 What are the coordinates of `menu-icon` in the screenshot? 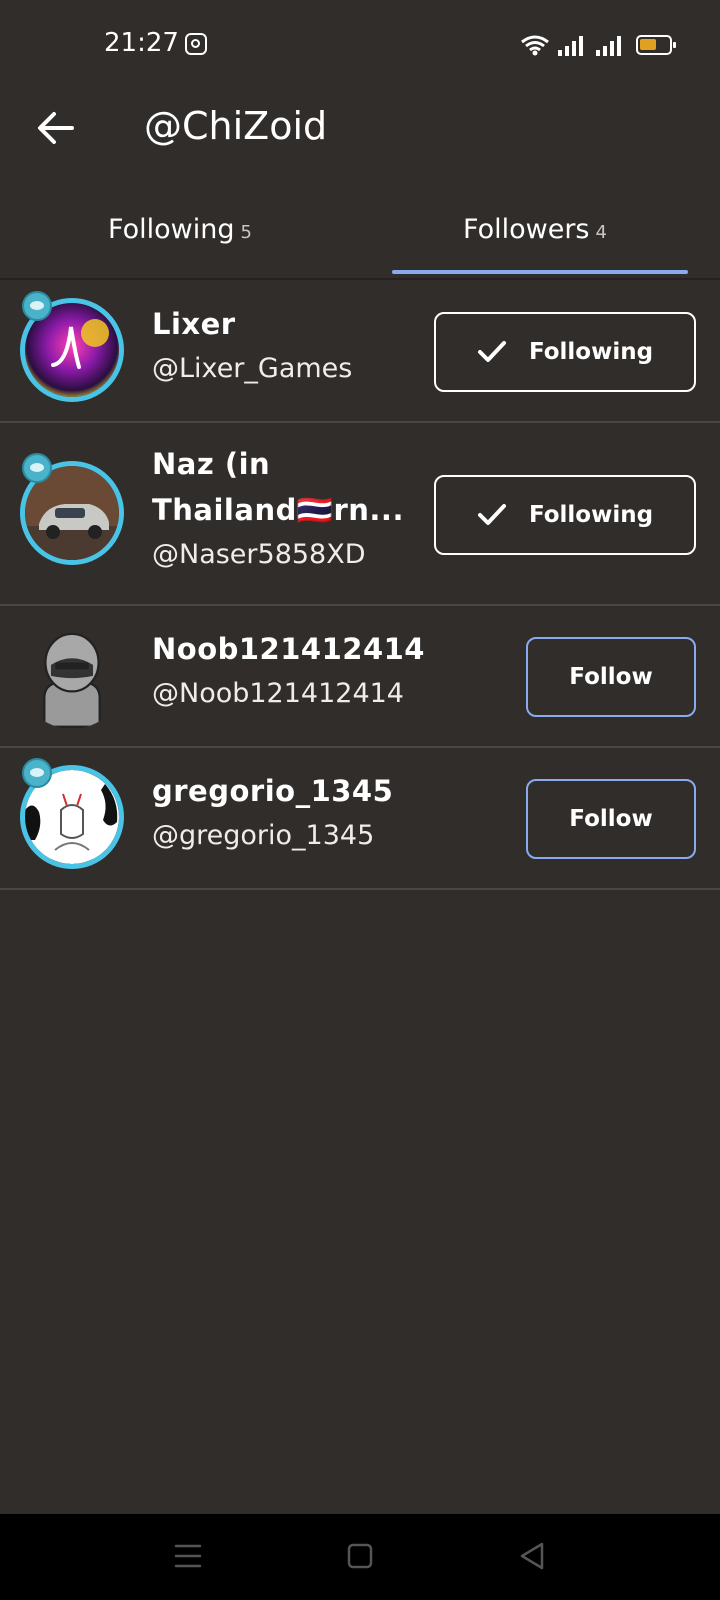 It's located at (188, 1556).